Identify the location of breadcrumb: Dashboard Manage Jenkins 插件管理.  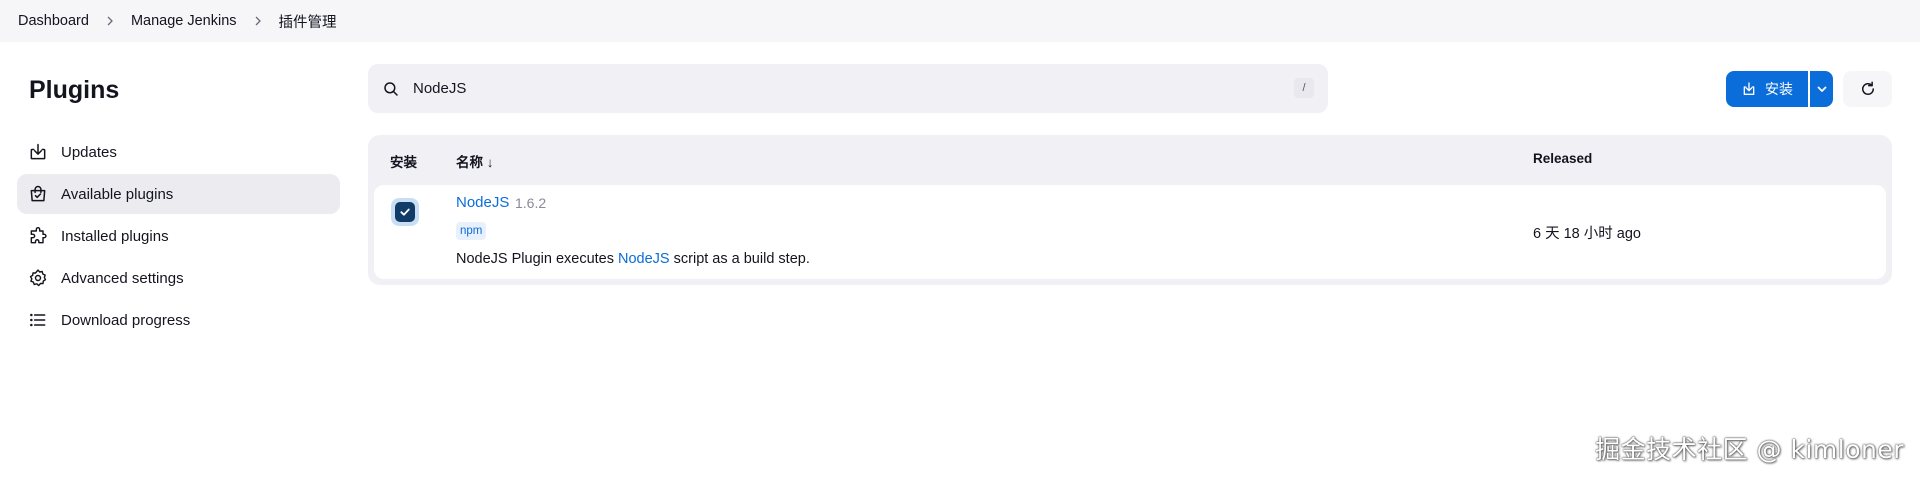
(960, 21).